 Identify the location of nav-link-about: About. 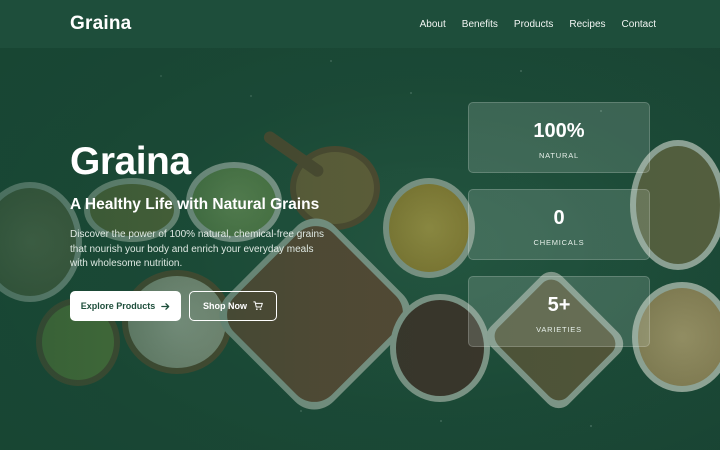
(433, 24).